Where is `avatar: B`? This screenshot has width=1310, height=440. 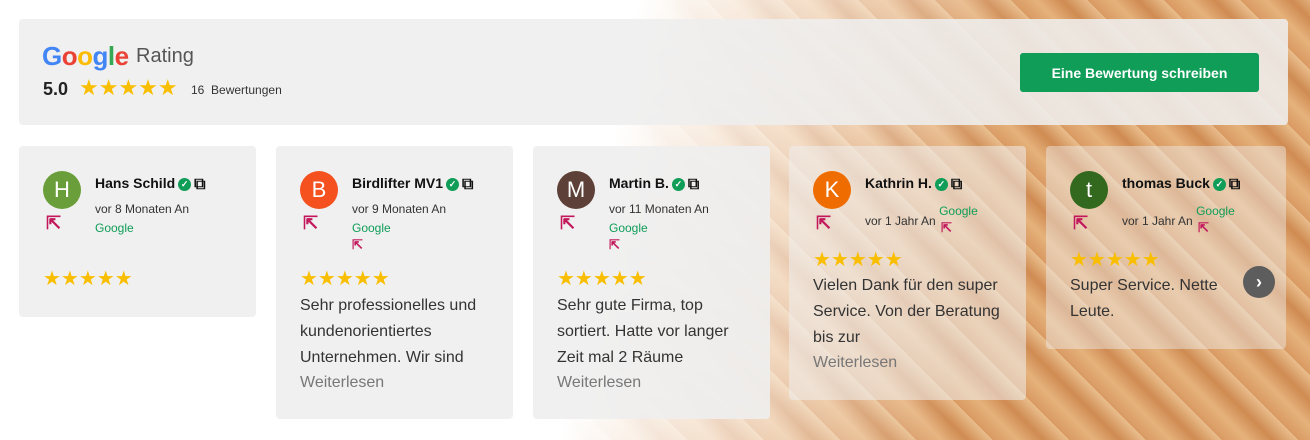
avatar: B is located at coordinates (319, 190).